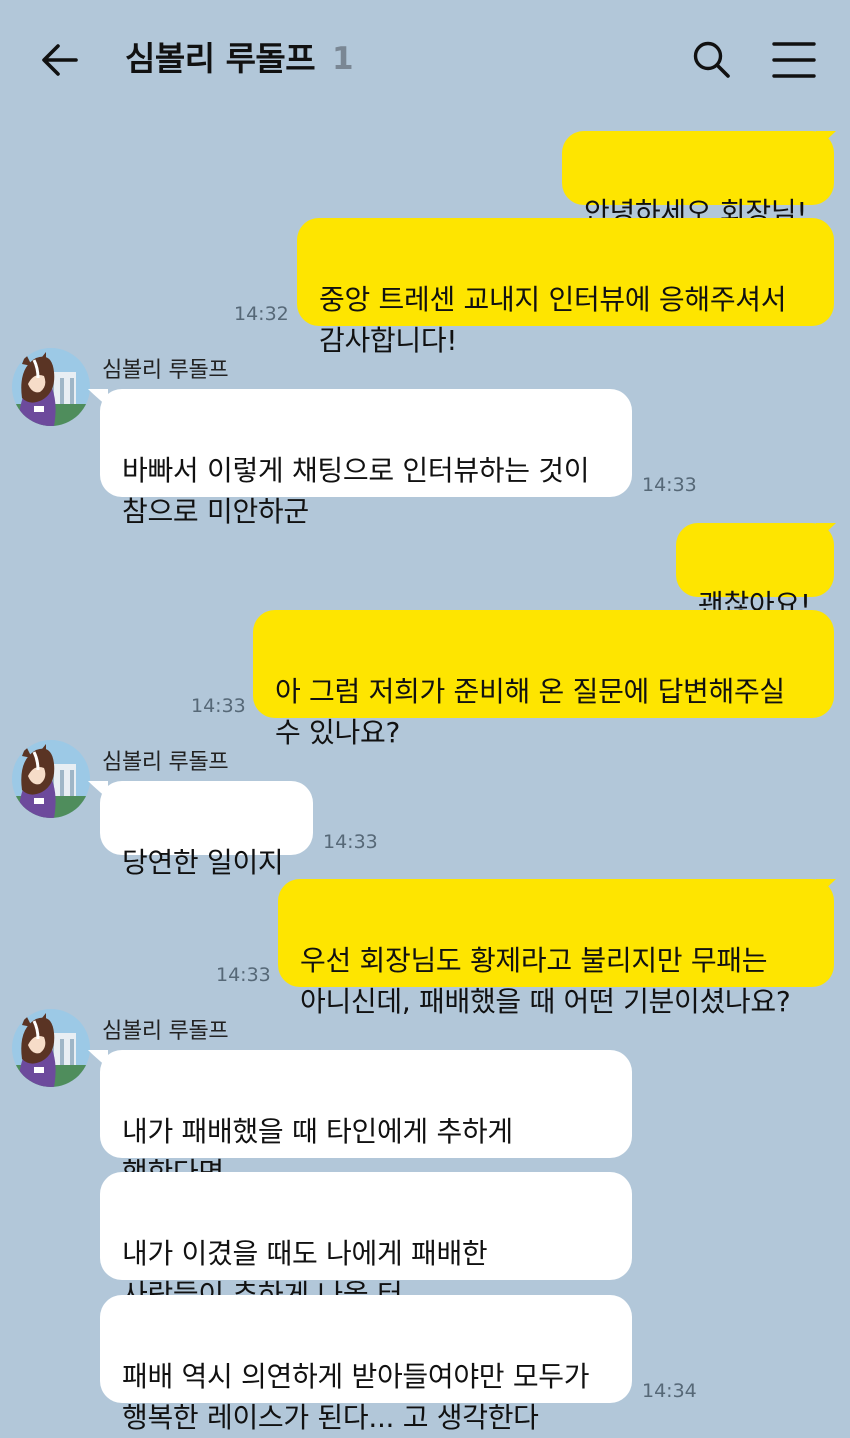 This screenshot has height=1438, width=850. I want to click on their-message-bubble: 당연한 일이지, so click(206, 830).